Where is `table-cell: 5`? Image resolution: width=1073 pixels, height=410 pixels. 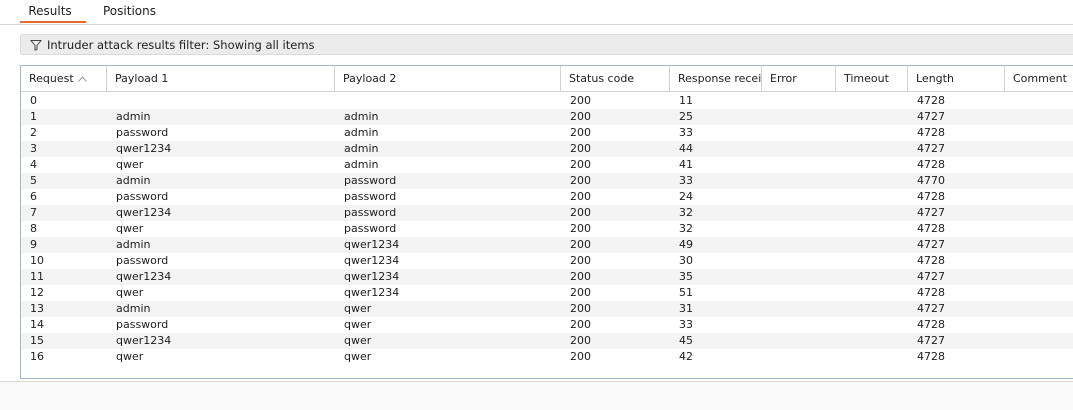
table-cell: 5 is located at coordinates (33, 180).